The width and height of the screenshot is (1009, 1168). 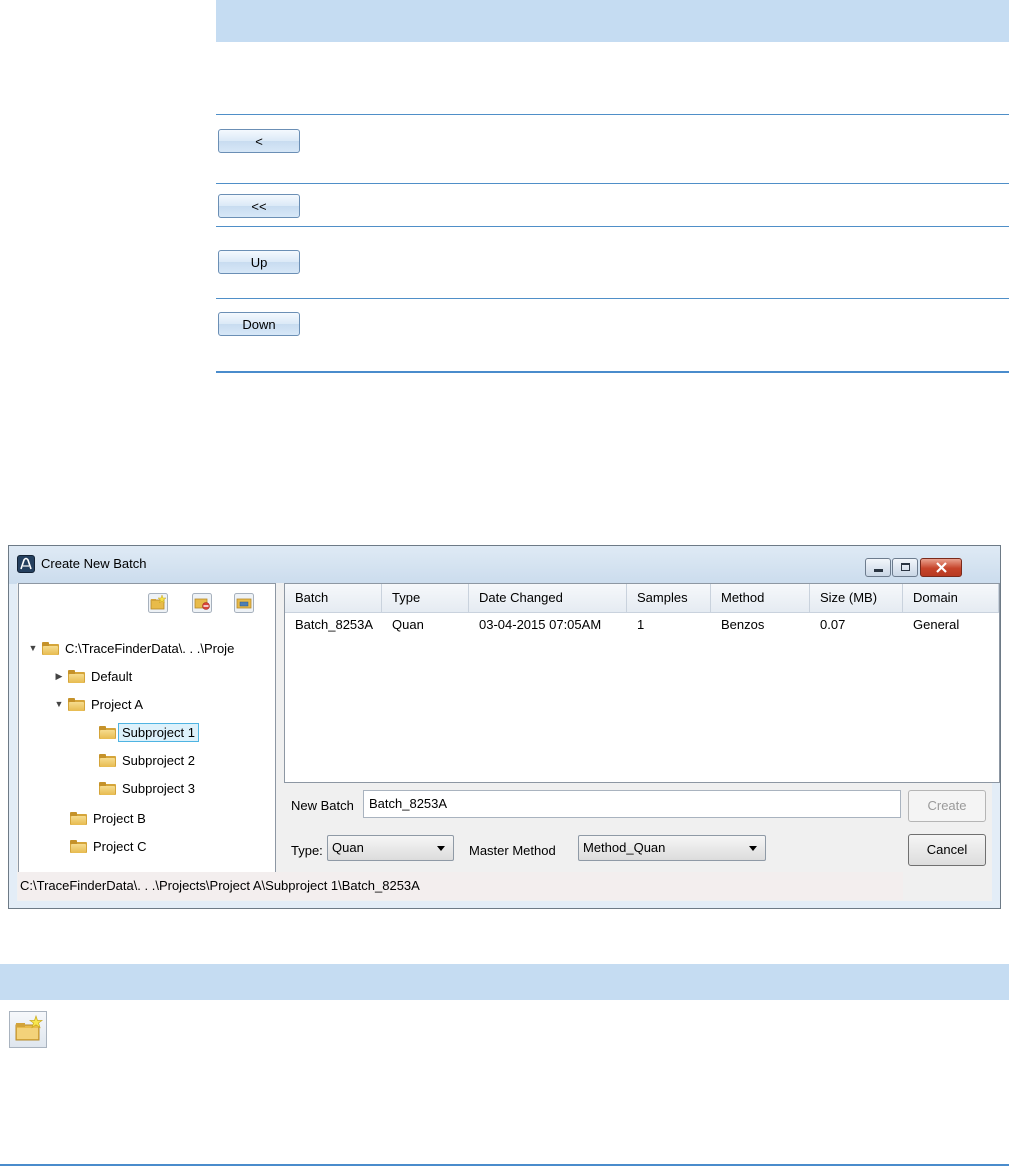 What do you see at coordinates (158, 788) in the screenshot?
I see `tree-node-label: Subproject 3` at bounding box center [158, 788].